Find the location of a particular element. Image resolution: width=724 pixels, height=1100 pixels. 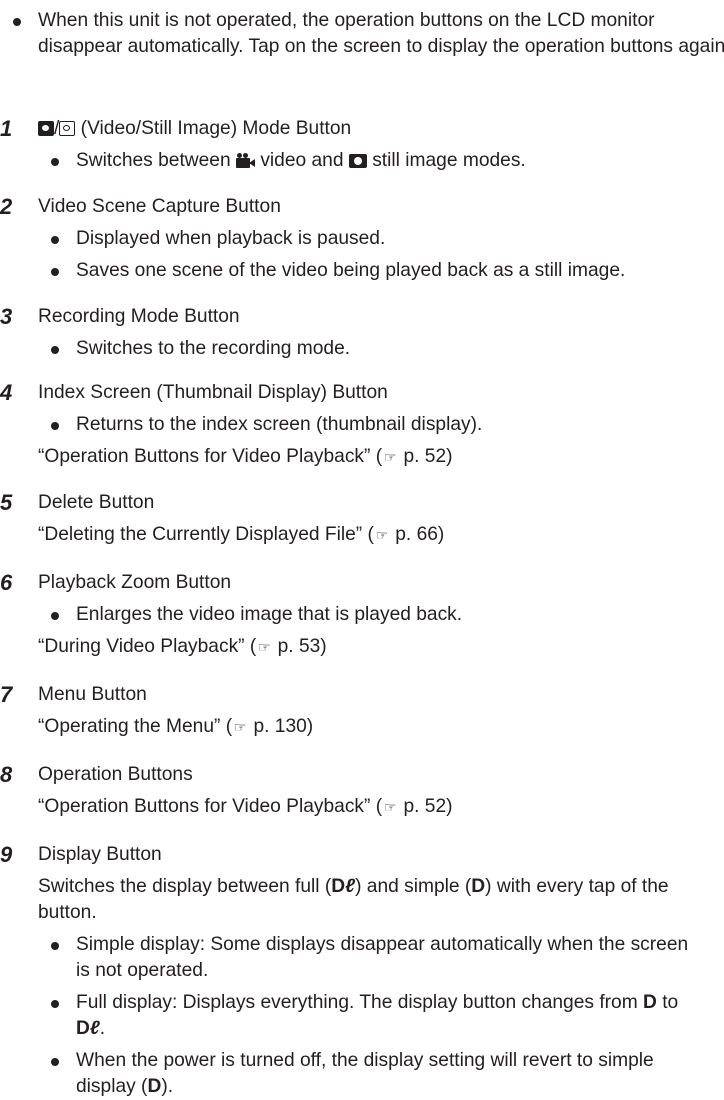

item-number: 4 is located at coordinates (6, 392).